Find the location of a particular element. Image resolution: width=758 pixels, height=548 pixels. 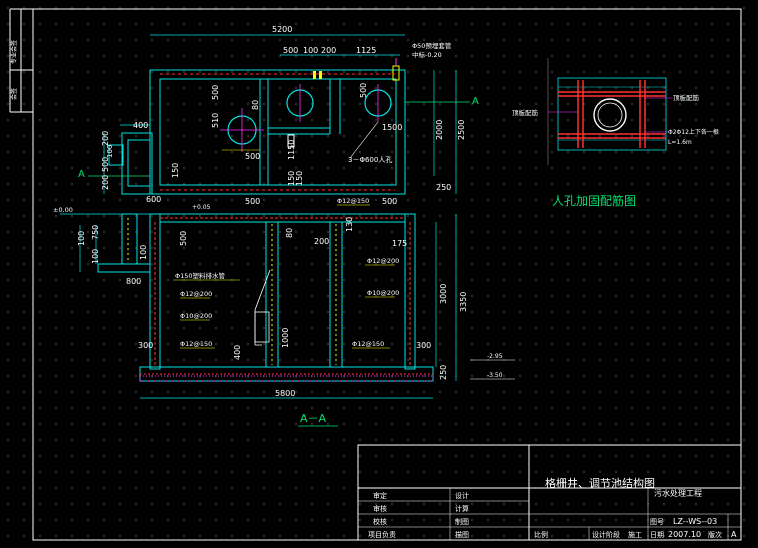

tb-row-mid-0: 设计 is located at coordinates (462, 495).